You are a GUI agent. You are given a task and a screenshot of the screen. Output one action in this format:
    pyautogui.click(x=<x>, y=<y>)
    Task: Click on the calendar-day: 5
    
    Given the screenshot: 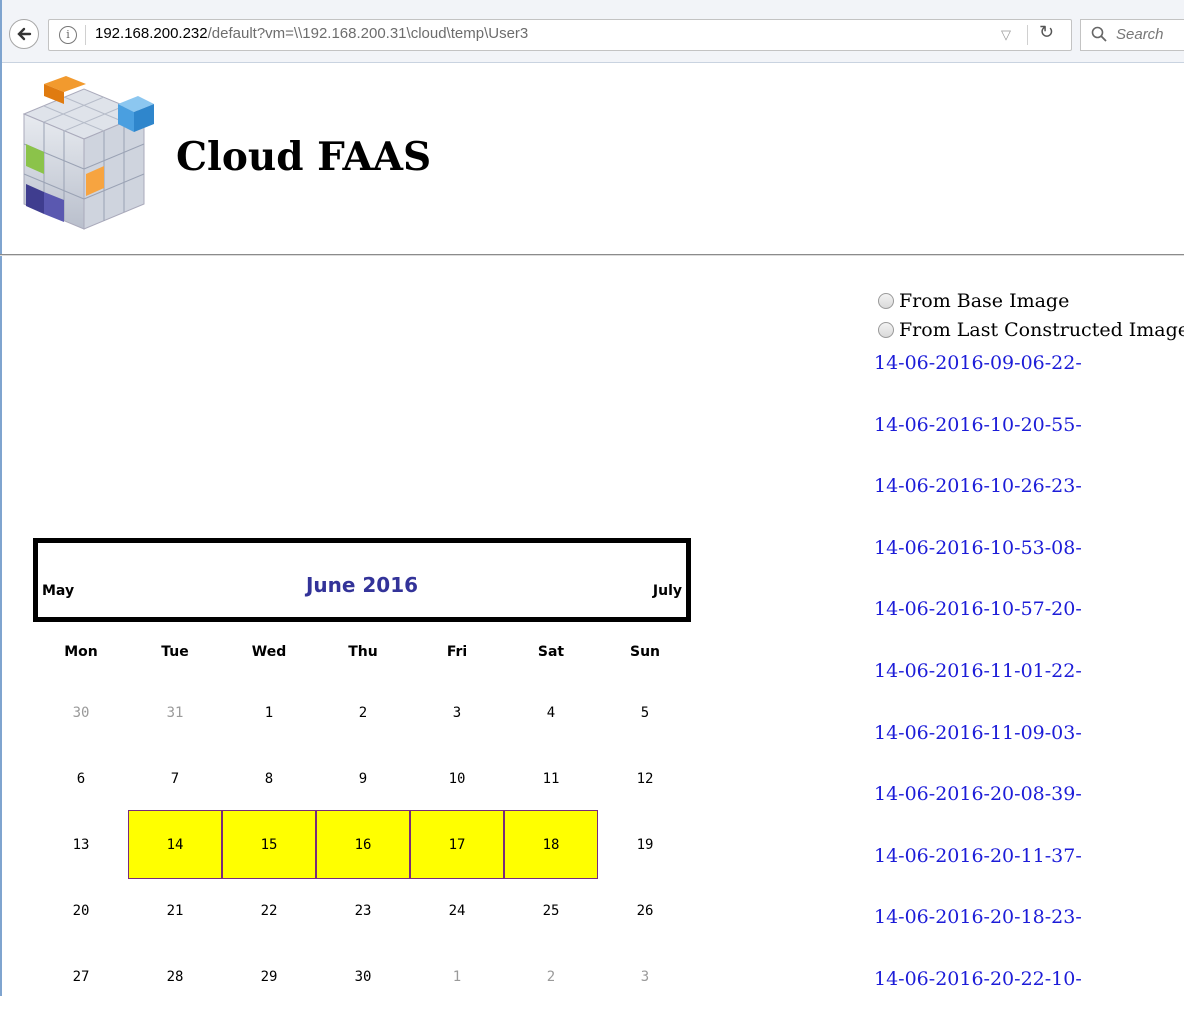 What is the action you would take?
    pyautogui.click(x=645, y=712)
    